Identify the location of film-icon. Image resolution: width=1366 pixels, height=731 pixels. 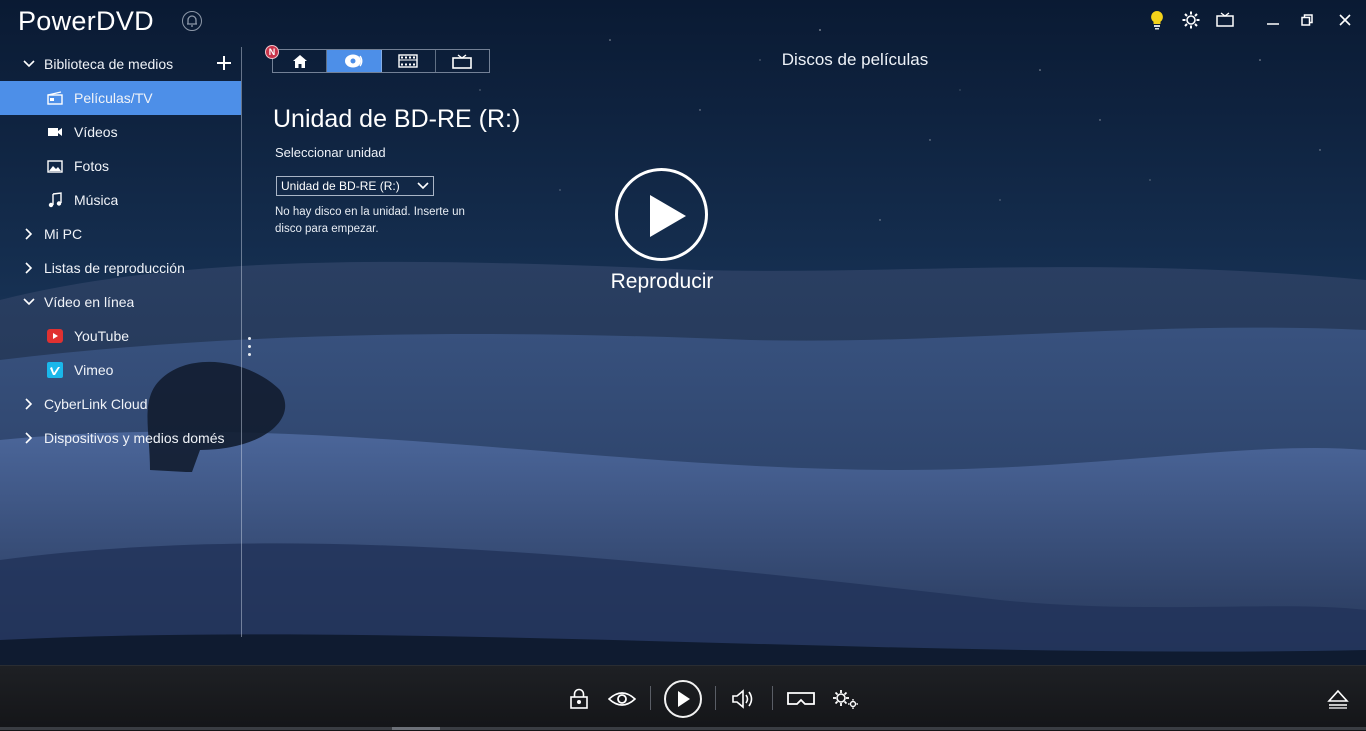
(408, 61).